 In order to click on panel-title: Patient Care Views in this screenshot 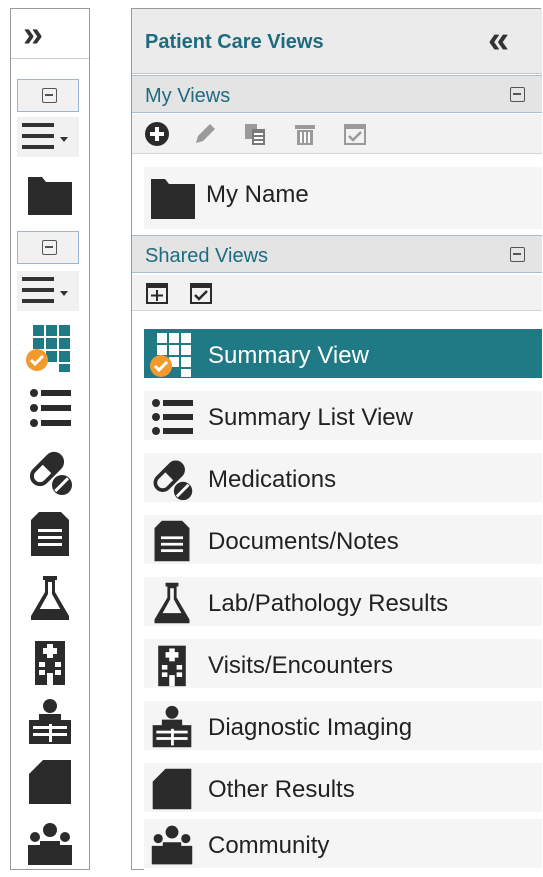, I will do `click(234, 42)`.